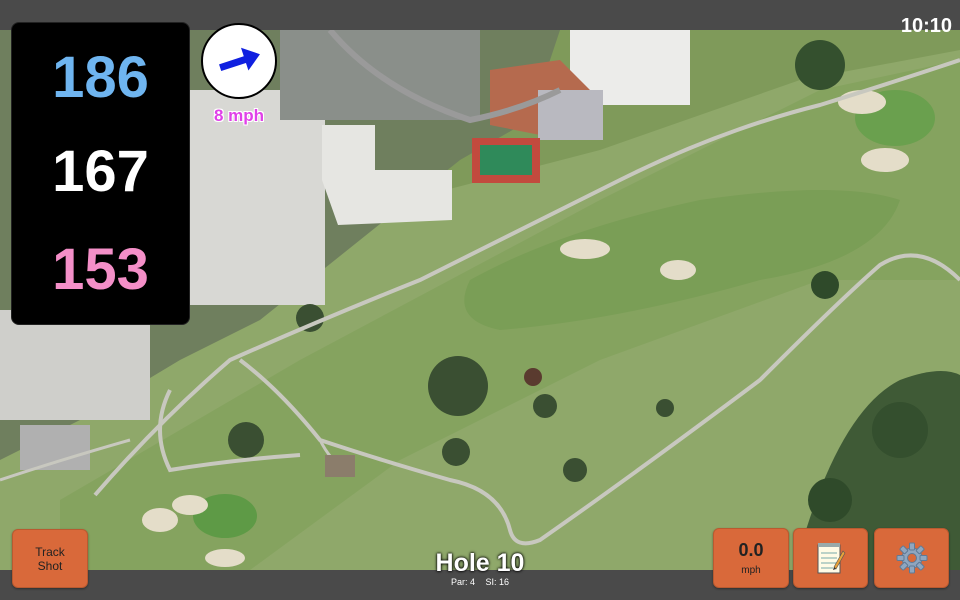  I want to click on settings-button, so click(911, 558).